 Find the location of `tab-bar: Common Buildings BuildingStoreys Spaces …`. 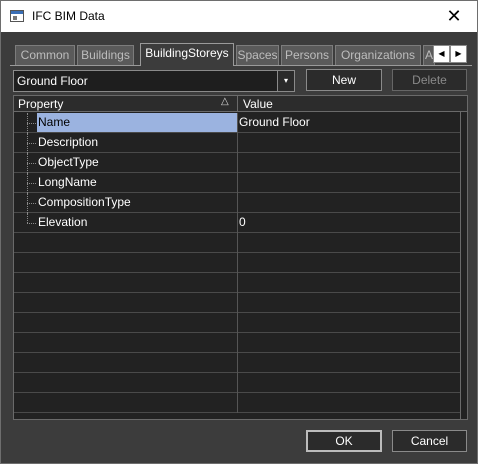

tab-bar: Common Buildings BuildingStoreys Spaces … is located at coordinates (241, 54).